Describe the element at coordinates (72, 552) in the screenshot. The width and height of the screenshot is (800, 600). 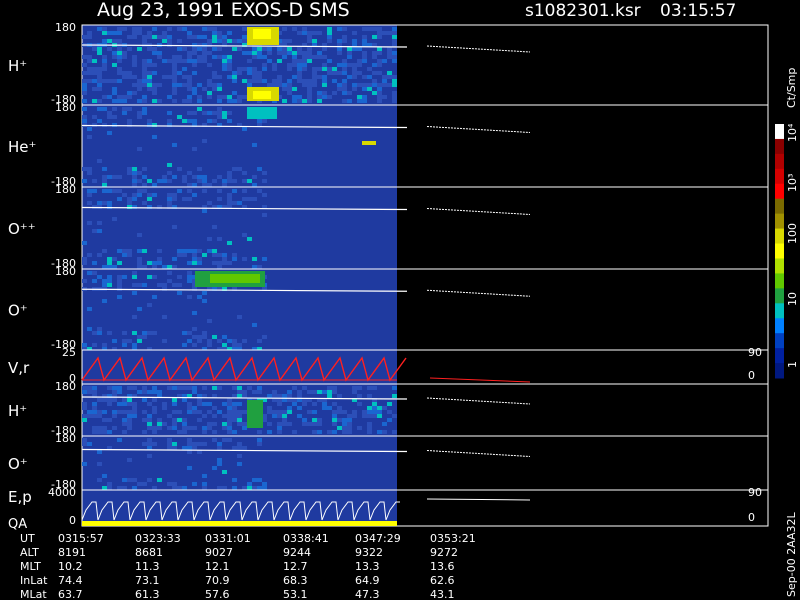
I see `table-cell: 8191` at that location.